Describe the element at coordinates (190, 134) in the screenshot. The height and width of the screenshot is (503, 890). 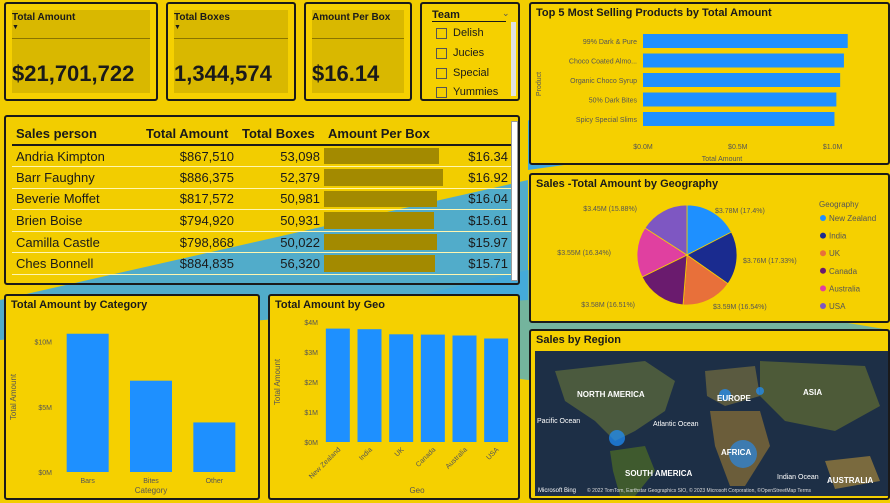
I see `column-header: Total Amount` at that location.